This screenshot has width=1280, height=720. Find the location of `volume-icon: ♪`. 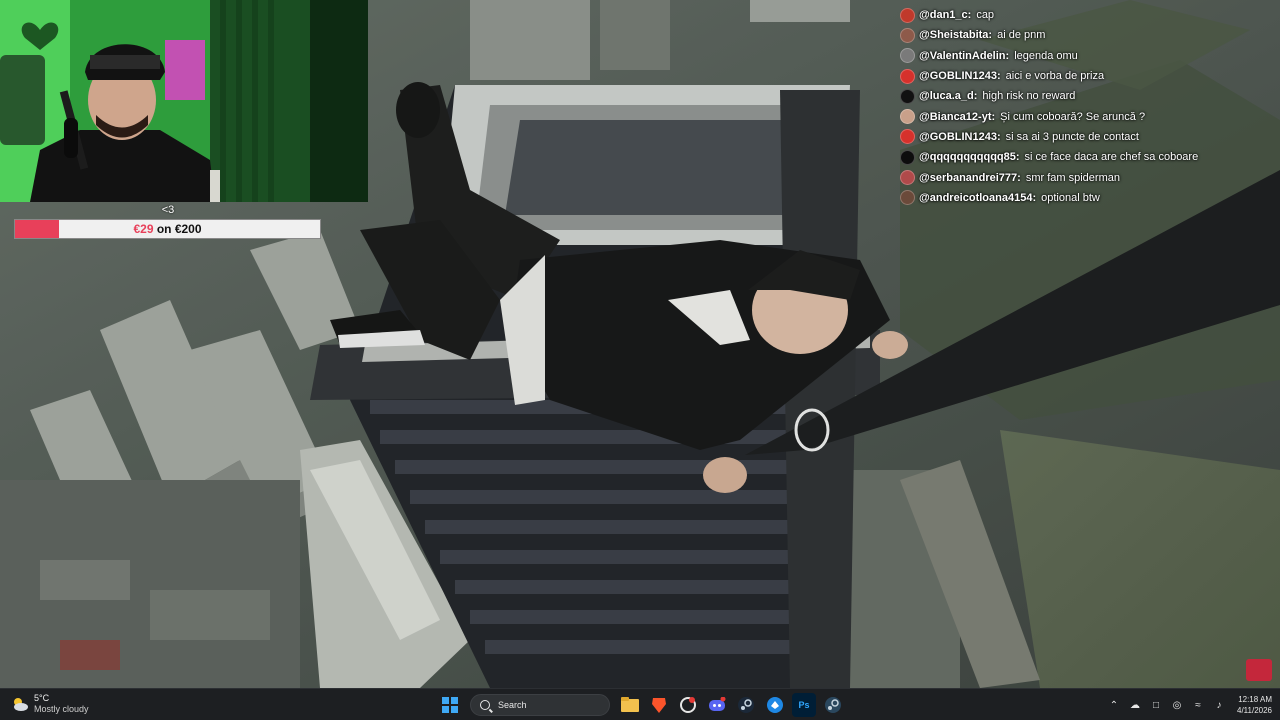

volume-icon: ♪ is located at coordinates (1219, 705).